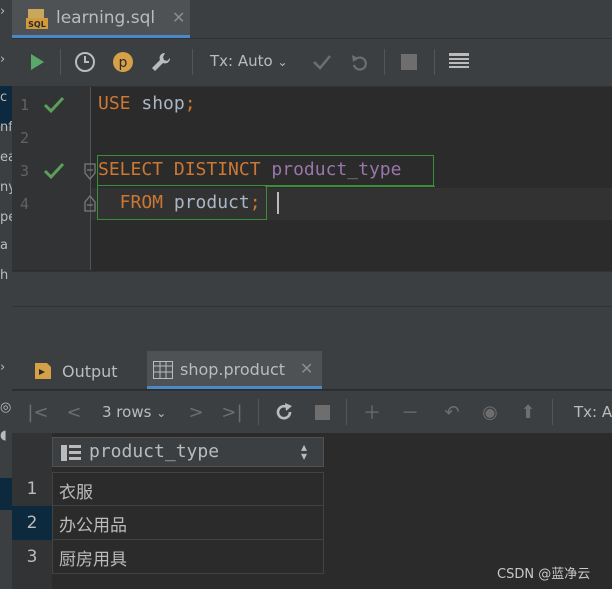  I want to click on cell-value: 厨房用具, so click(93, 560).